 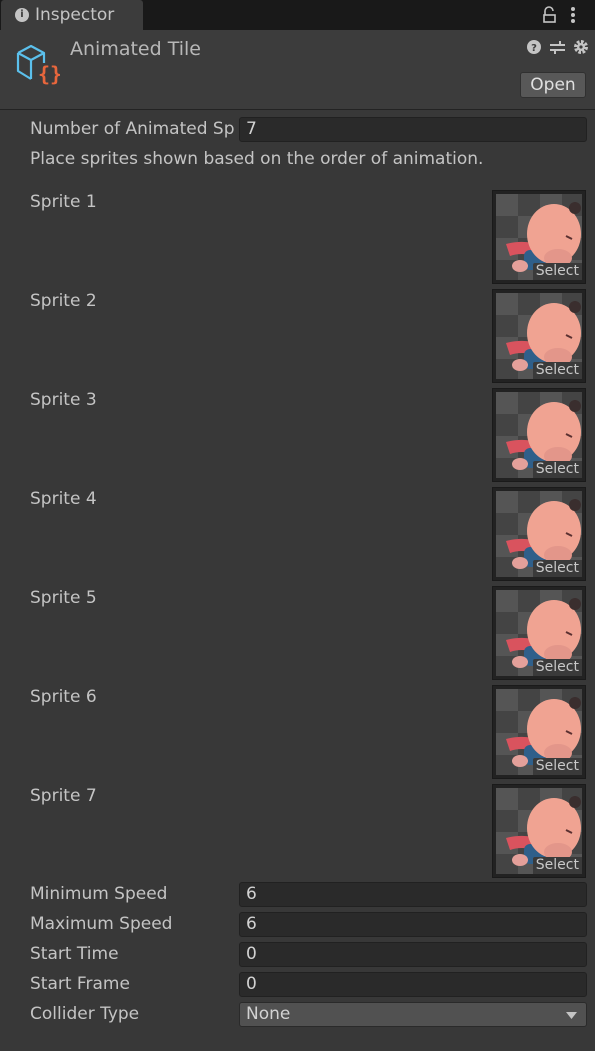 What do you see at coordinates (268, 1014) in the screenshot?
I see `collider-type-value: None` at bounding box center [268, 1014].